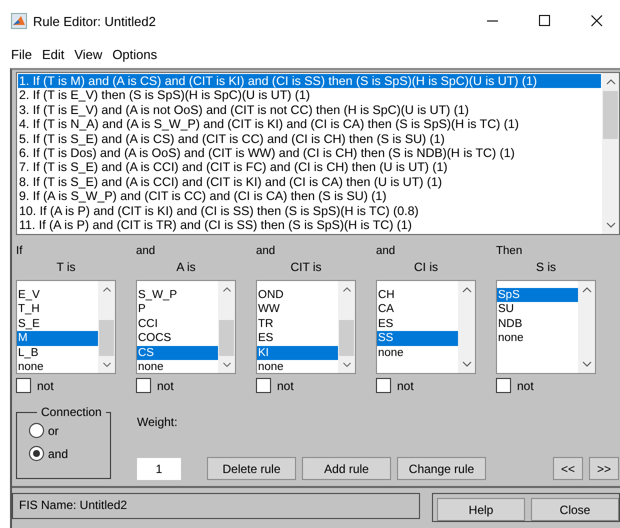 This screenshot has width=620, height=528. What do you see at coordinates (309, 95) in the screenshot?
I see `rule-row: 2. If (T is E_V) then (S is SpS)(H is SpC)(U is UT) (1)` at bounding box center [309, 95].